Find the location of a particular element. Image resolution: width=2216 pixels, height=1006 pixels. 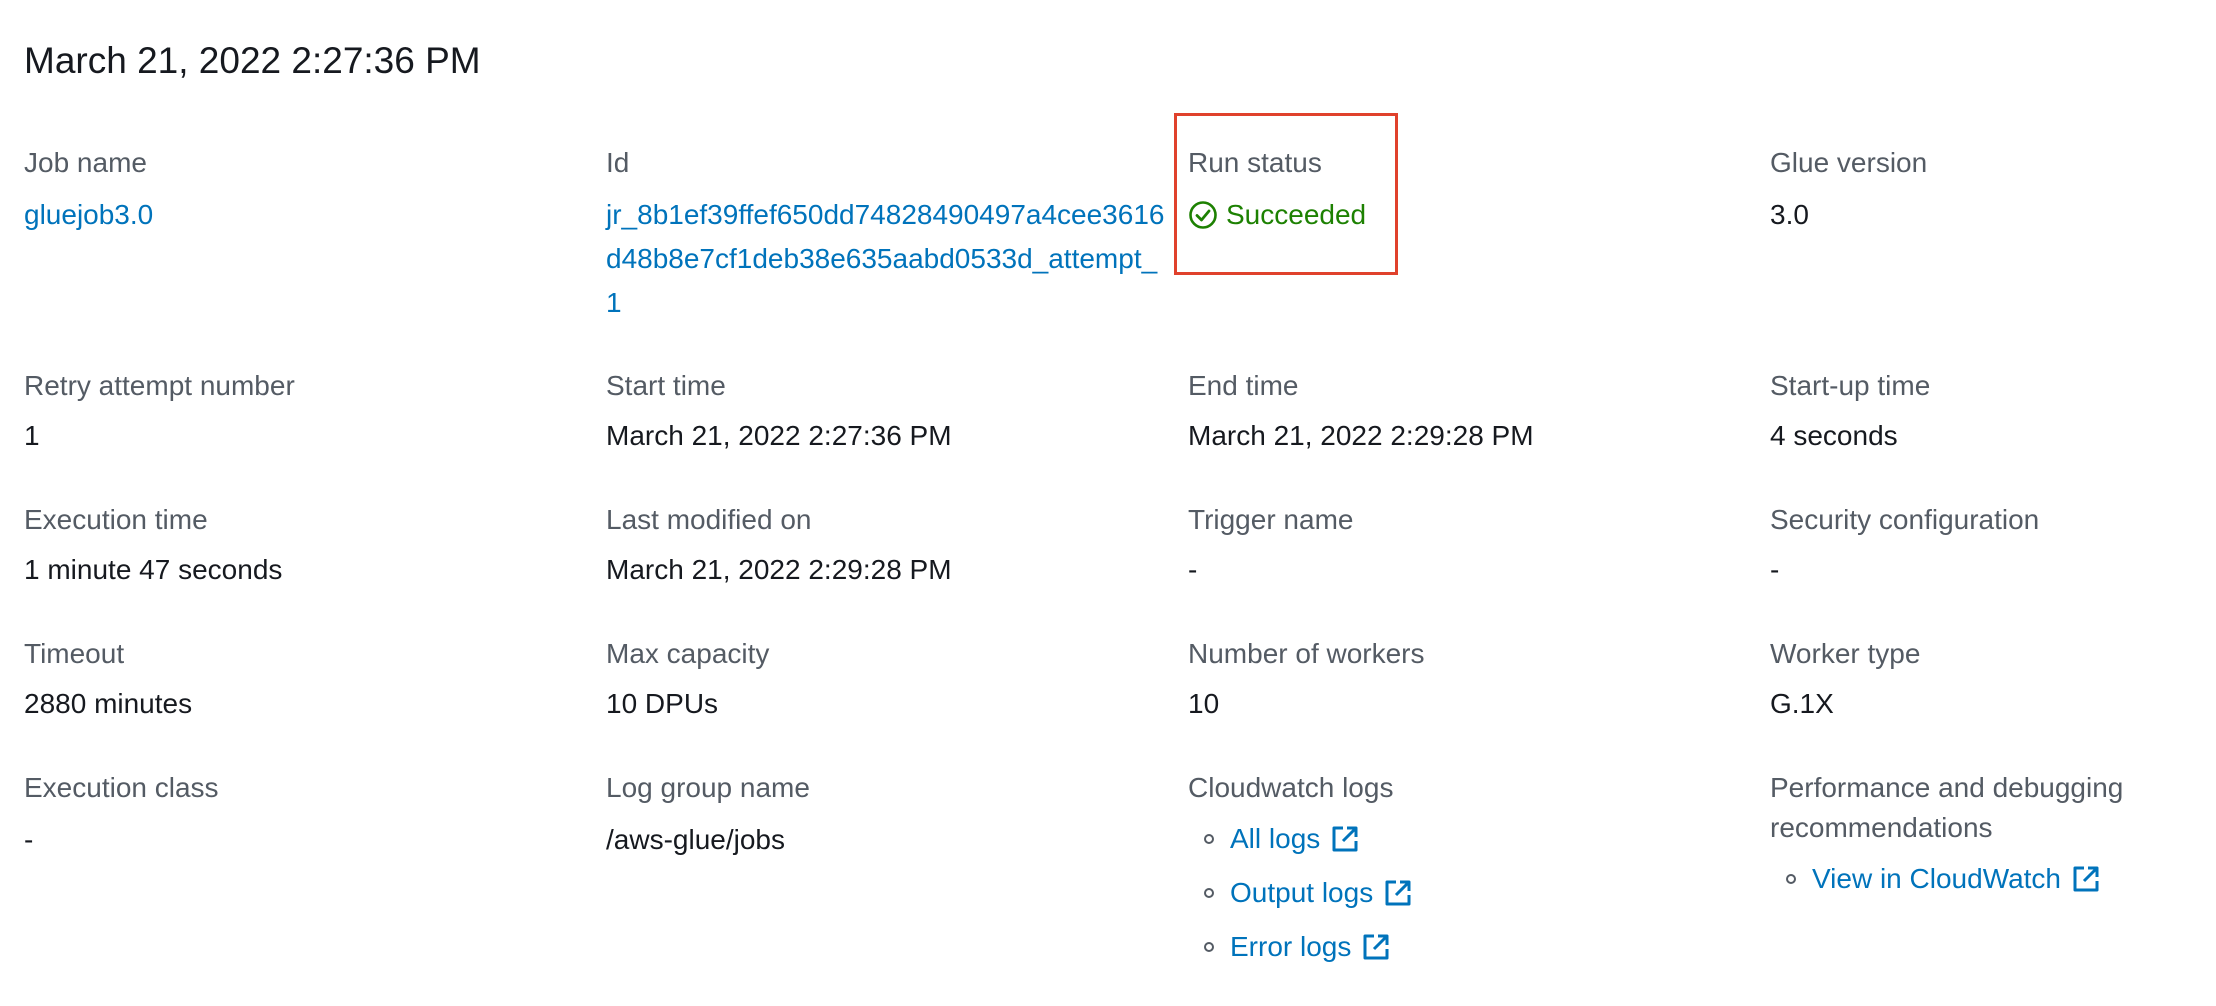

worker-type-label: Worker type is located at coordinates (1845, 653).